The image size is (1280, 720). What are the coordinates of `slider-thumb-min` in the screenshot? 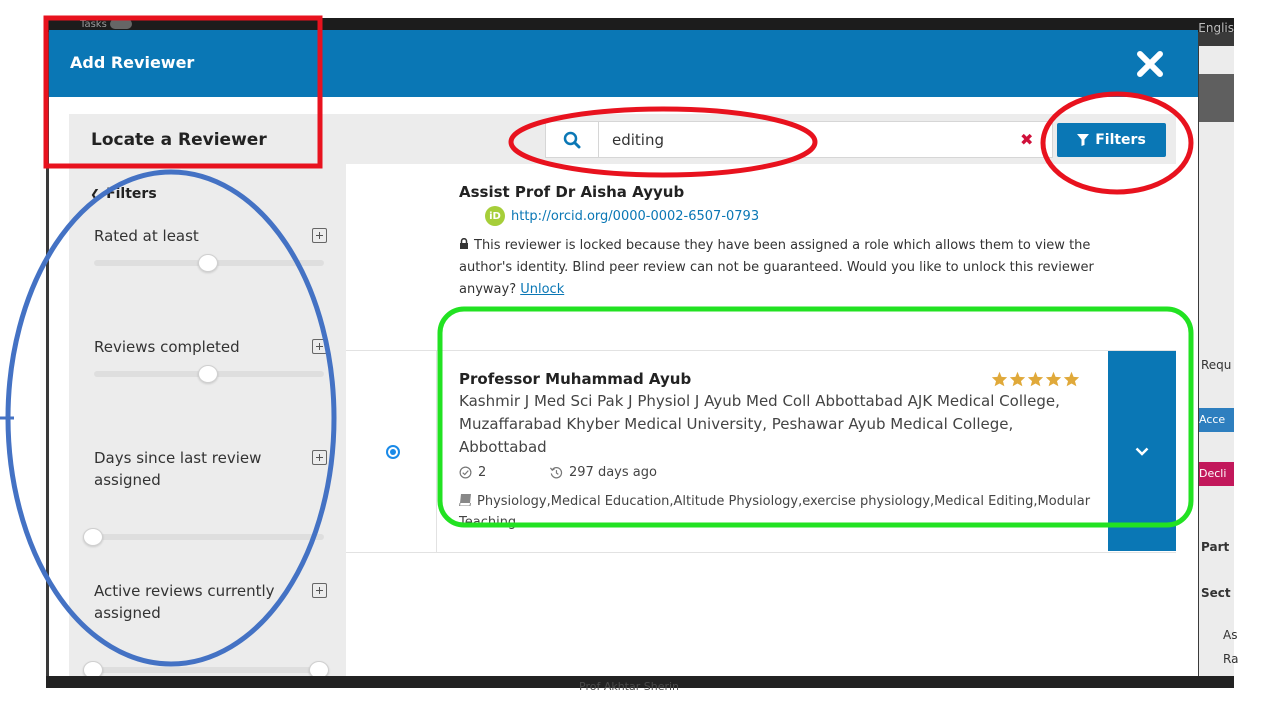 It's located at (93, 668).